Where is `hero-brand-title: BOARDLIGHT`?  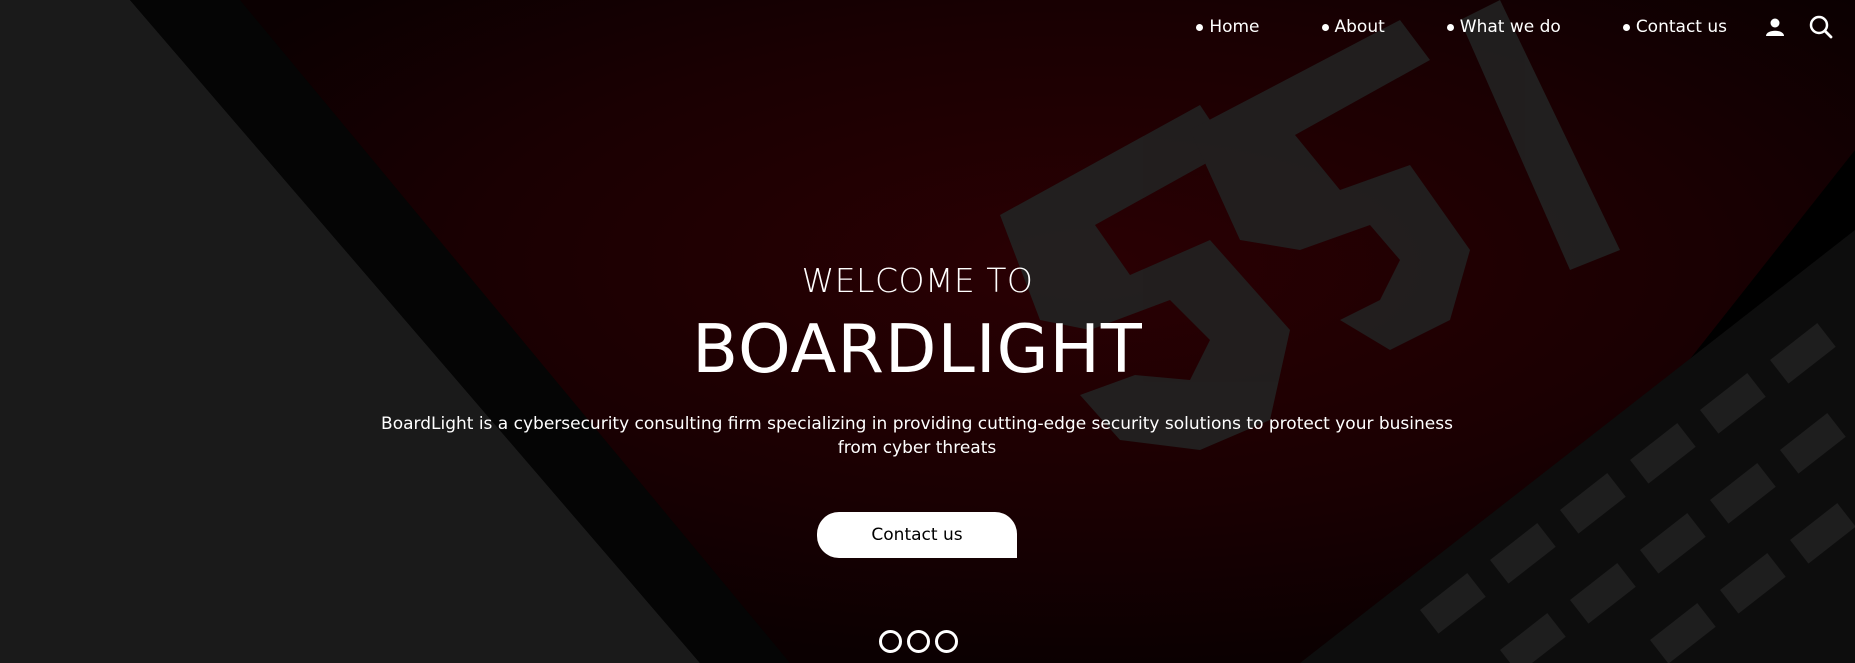
hero-brand-title: BOARDLIGHT is located at coordinates (917, 349).